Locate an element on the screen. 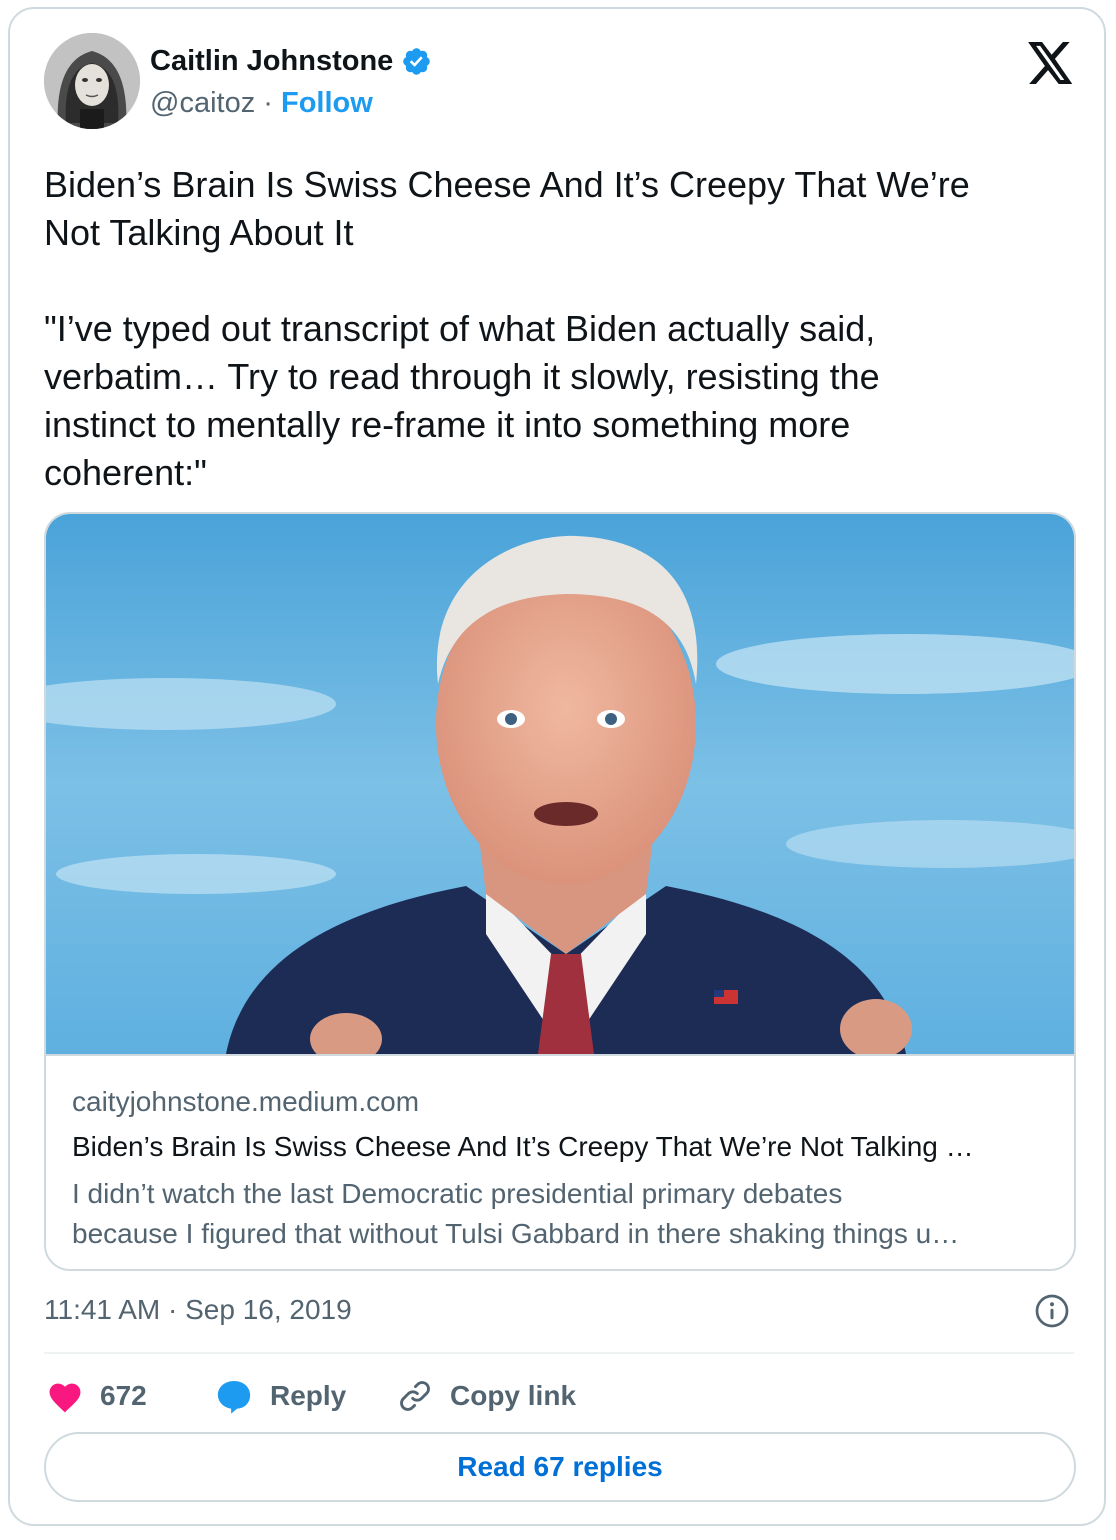 Image resolution: width=1116 pixels, height=1540 pixels. follow-button: Follow is located at coordinates (327, 103).